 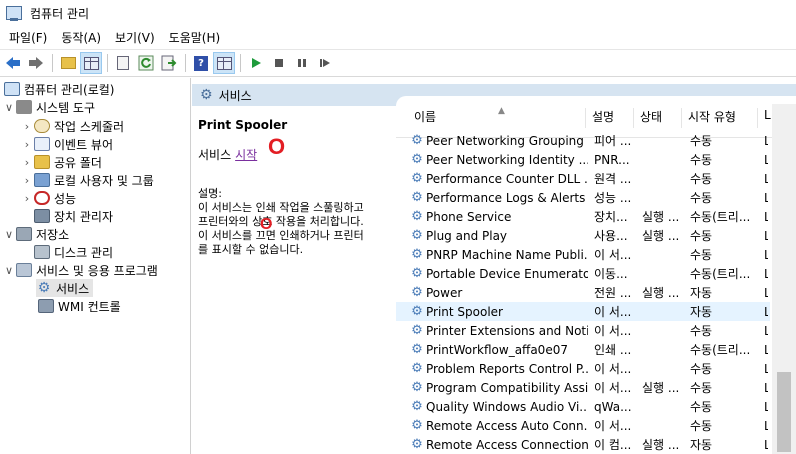 What do you see at coordinates (135, 37) in the screenshot?
I see `menu-view: 보기(V)` at bounding box center [135, 37].